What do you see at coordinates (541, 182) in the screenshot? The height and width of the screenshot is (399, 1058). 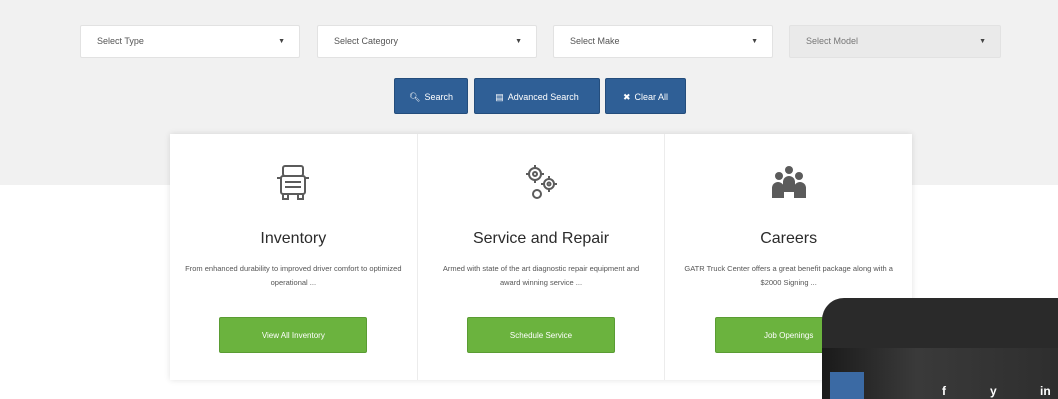 I see `gears-icon` at bounding box center [541, 182].